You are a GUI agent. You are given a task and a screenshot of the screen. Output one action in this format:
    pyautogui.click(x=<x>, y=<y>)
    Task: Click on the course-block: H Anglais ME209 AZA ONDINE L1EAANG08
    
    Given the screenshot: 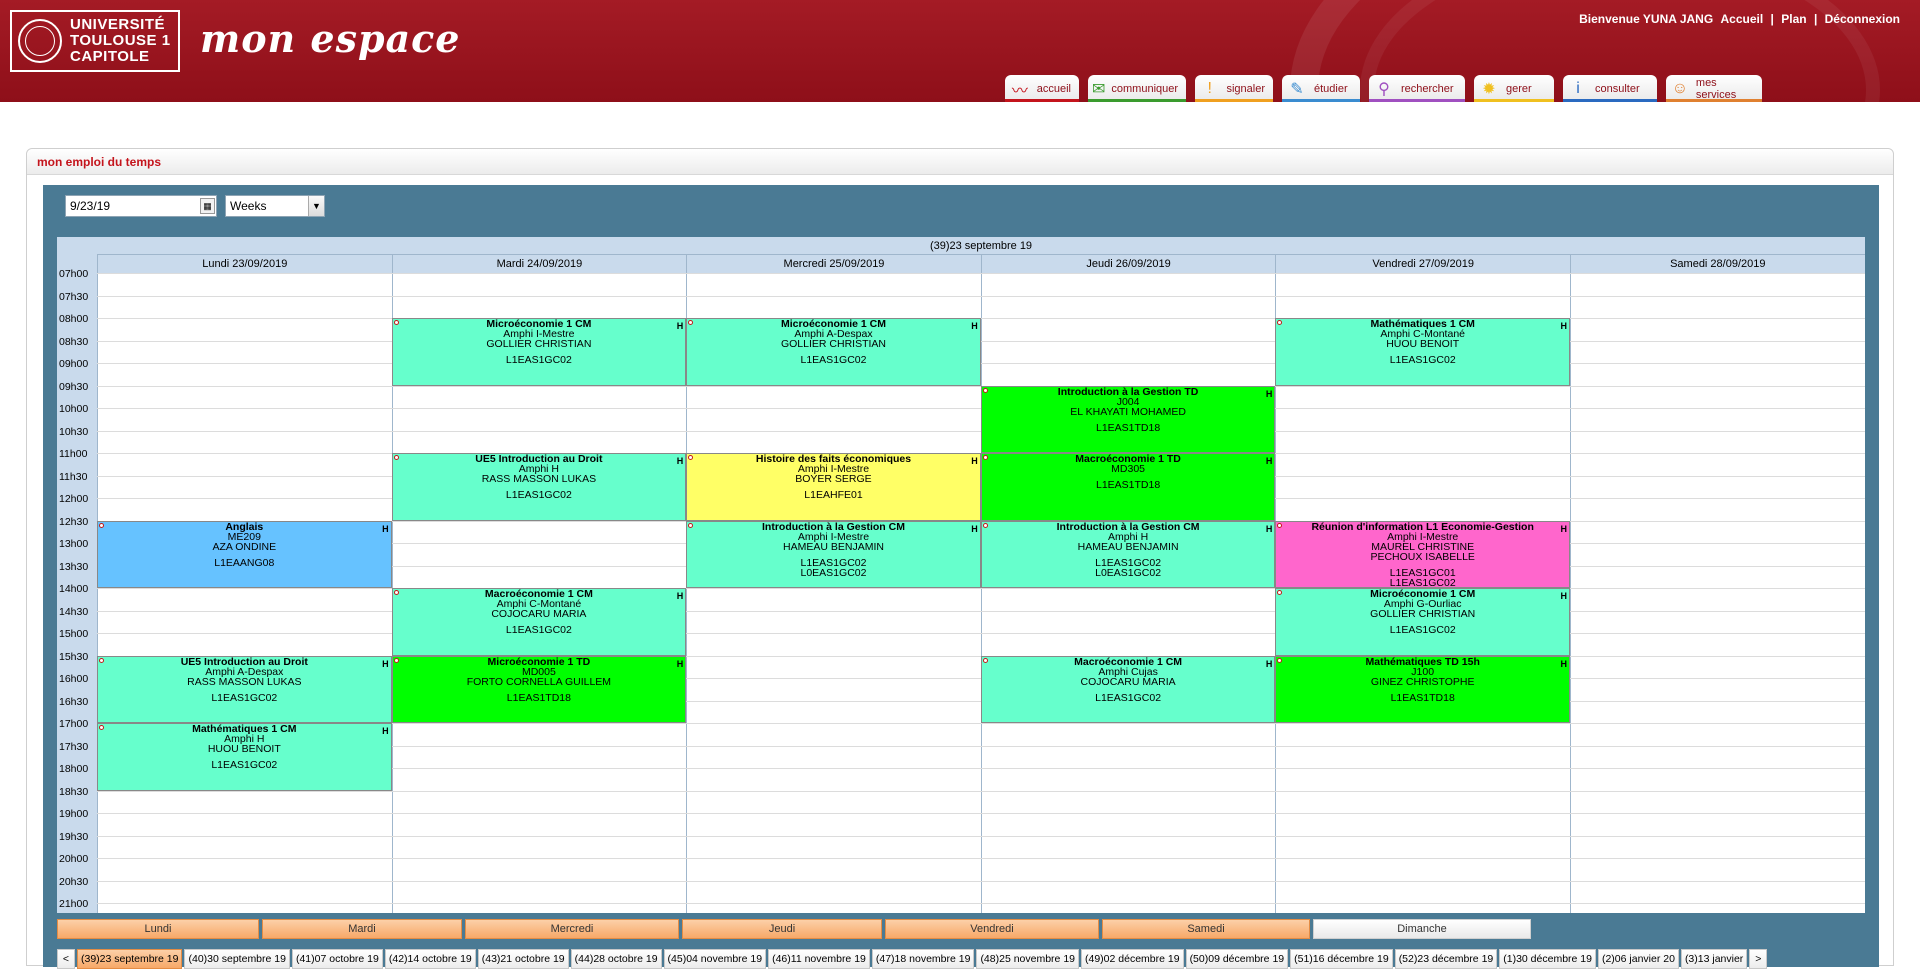 What is the action you would take?
    pyautogui.click(x=244, y=554)
    